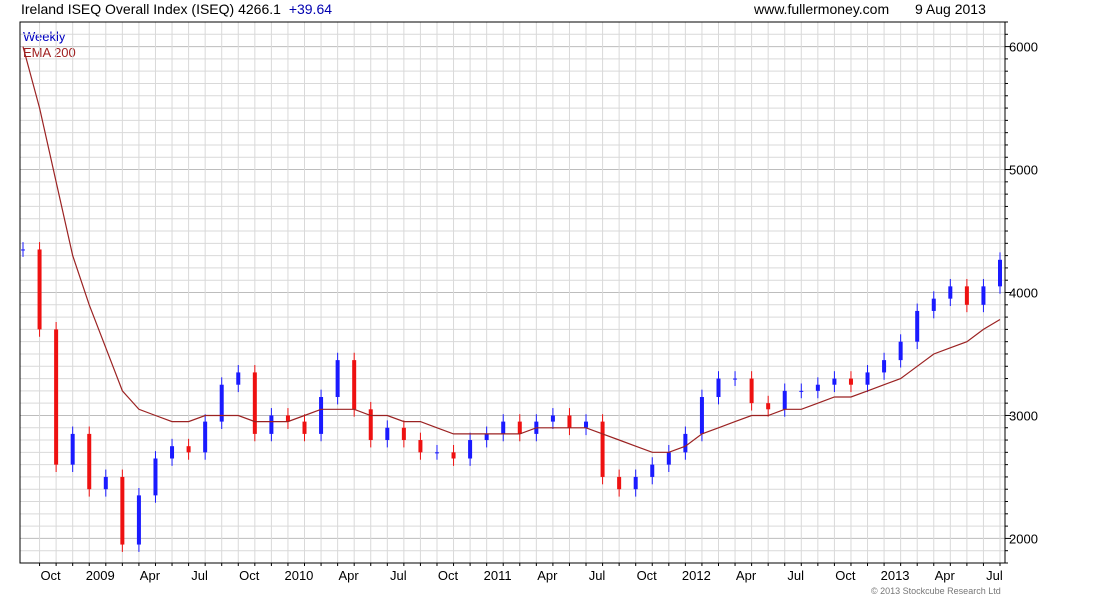 The height and width of the screenshot is (600, 1100). I want to click on y-tick-label: 5000, so click(1023, 170).